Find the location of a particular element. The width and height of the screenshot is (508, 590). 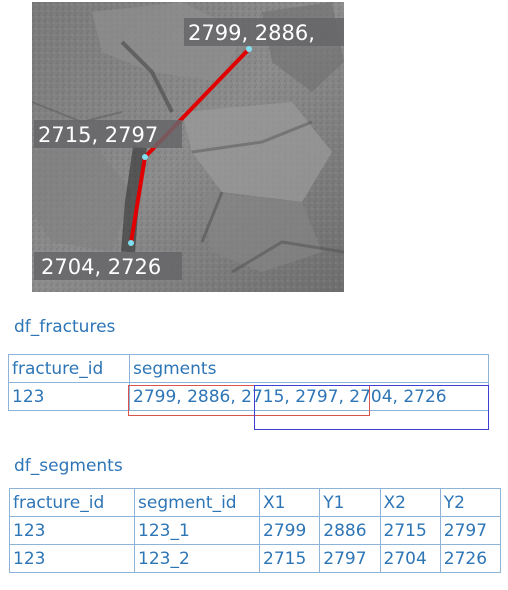

table-row: 123 123_2 2715 2797 2704 2726 is located at coordinates (255, 558).